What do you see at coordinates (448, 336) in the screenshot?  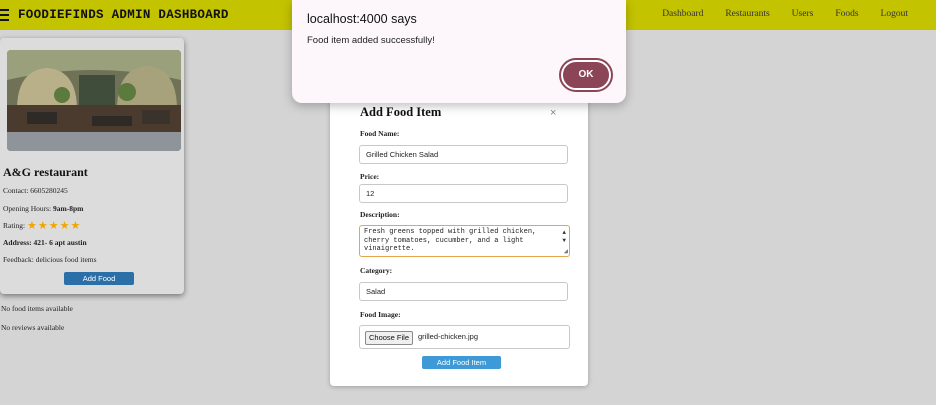 I see `selected-file-name: grilled-chicken.jpg` at bounding box center [448, 336].